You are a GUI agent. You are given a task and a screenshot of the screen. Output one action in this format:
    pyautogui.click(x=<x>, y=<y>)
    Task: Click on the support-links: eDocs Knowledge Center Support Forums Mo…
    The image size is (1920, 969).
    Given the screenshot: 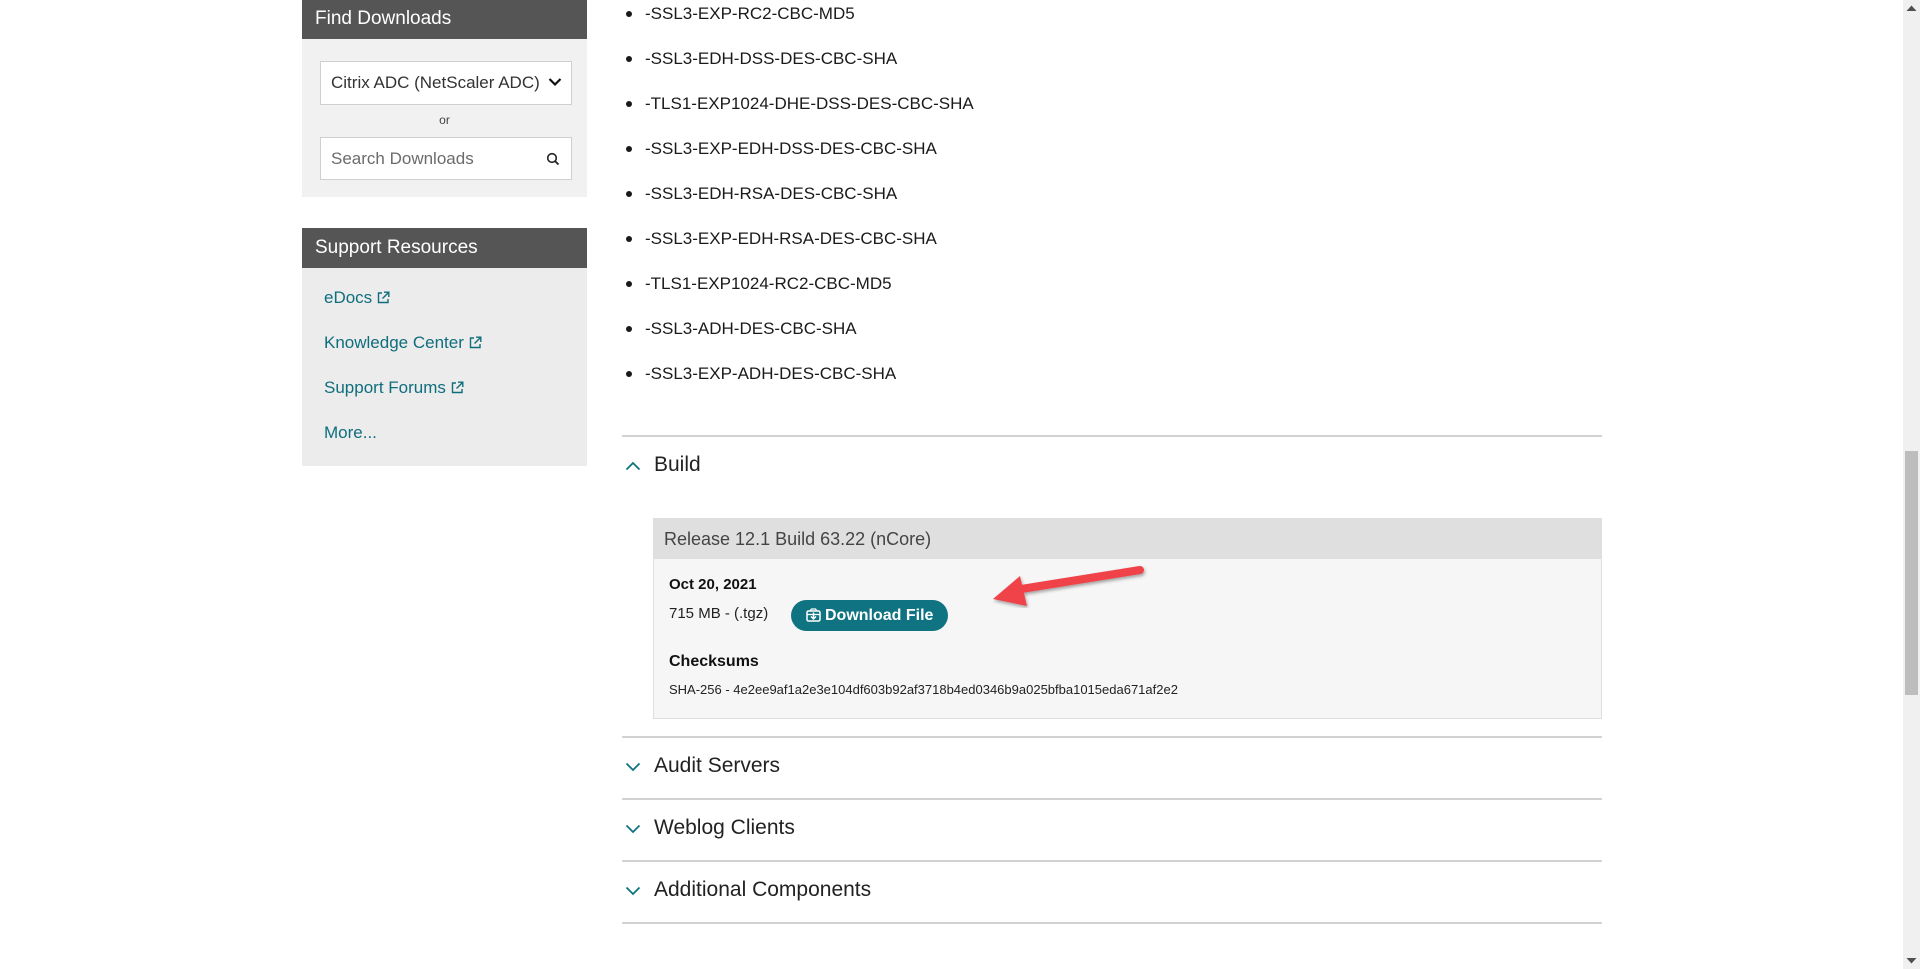 What is the action you would take?
    pyautogui.click(x=444, y=365)
    